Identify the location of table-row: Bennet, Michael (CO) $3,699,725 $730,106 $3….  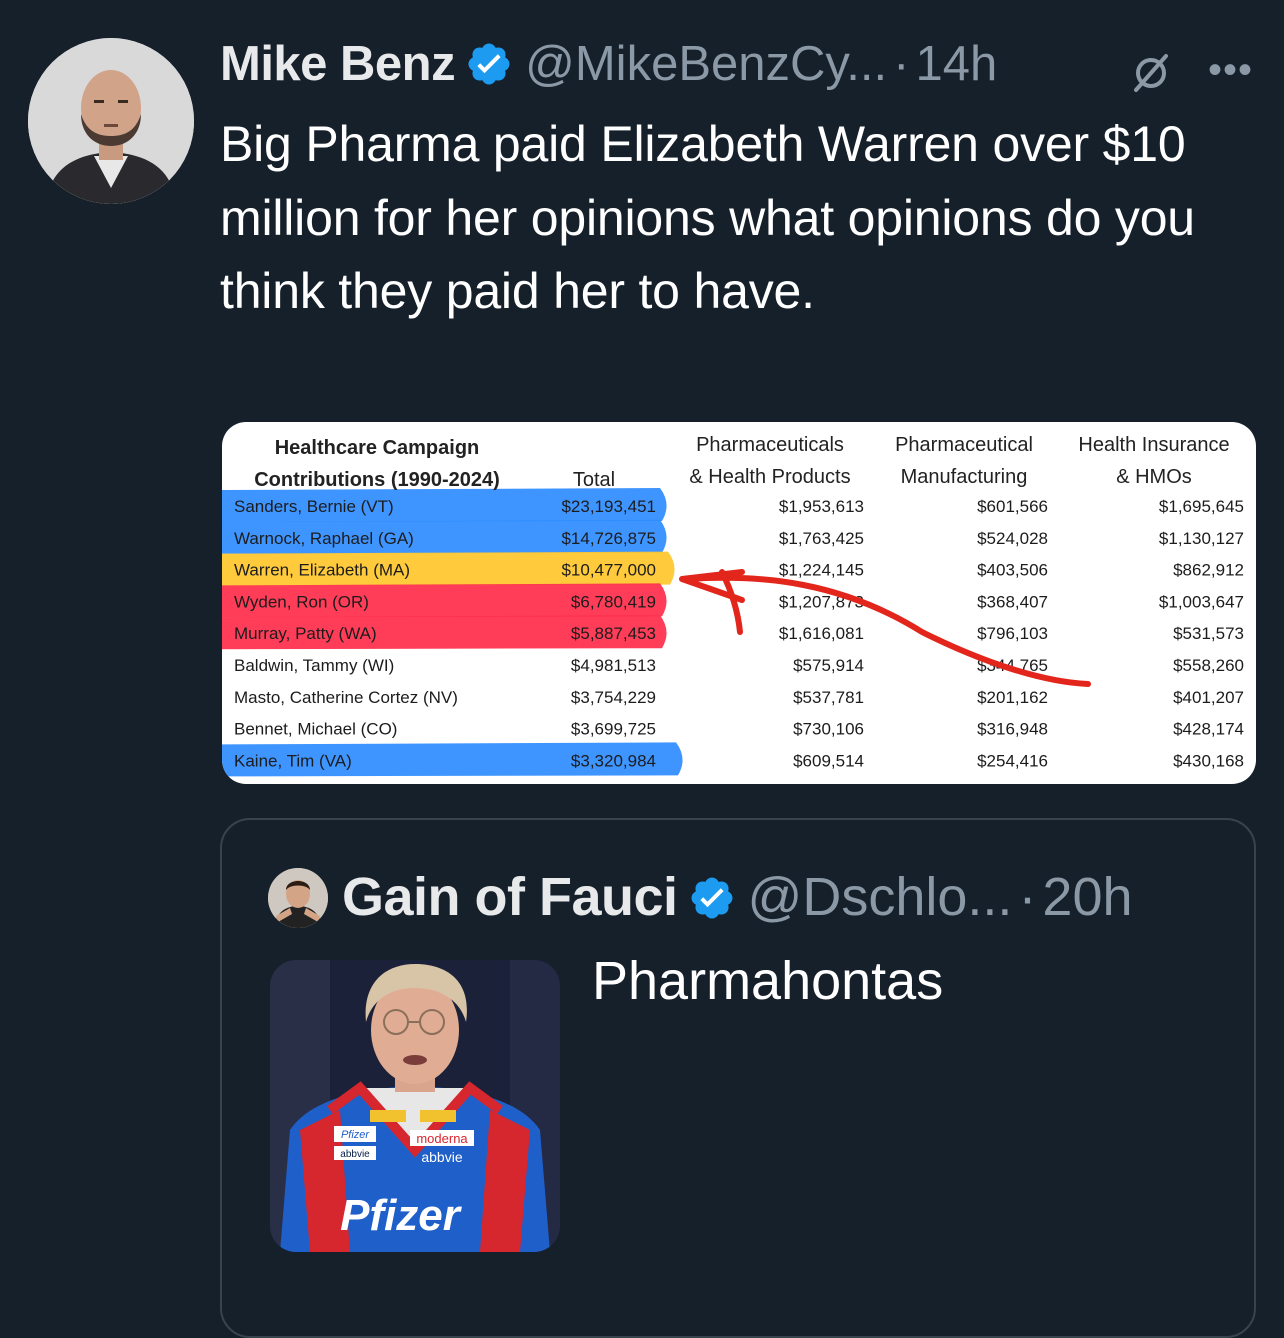
(739, 729).